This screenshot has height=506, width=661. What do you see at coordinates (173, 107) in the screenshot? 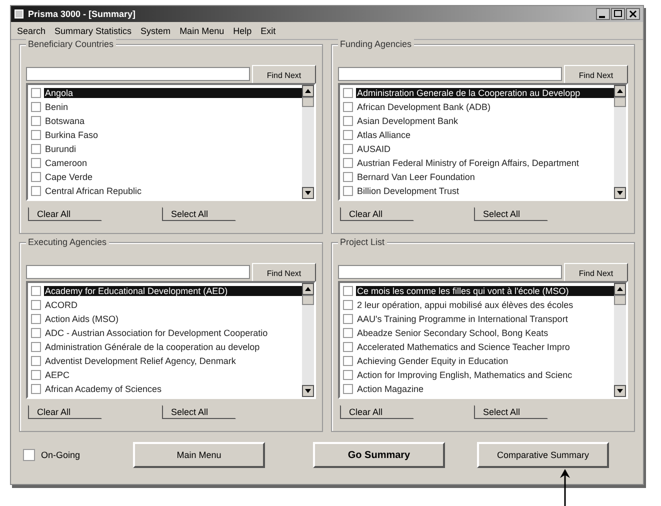
I see `list-item: Benin` at bounding box center [173, 107].